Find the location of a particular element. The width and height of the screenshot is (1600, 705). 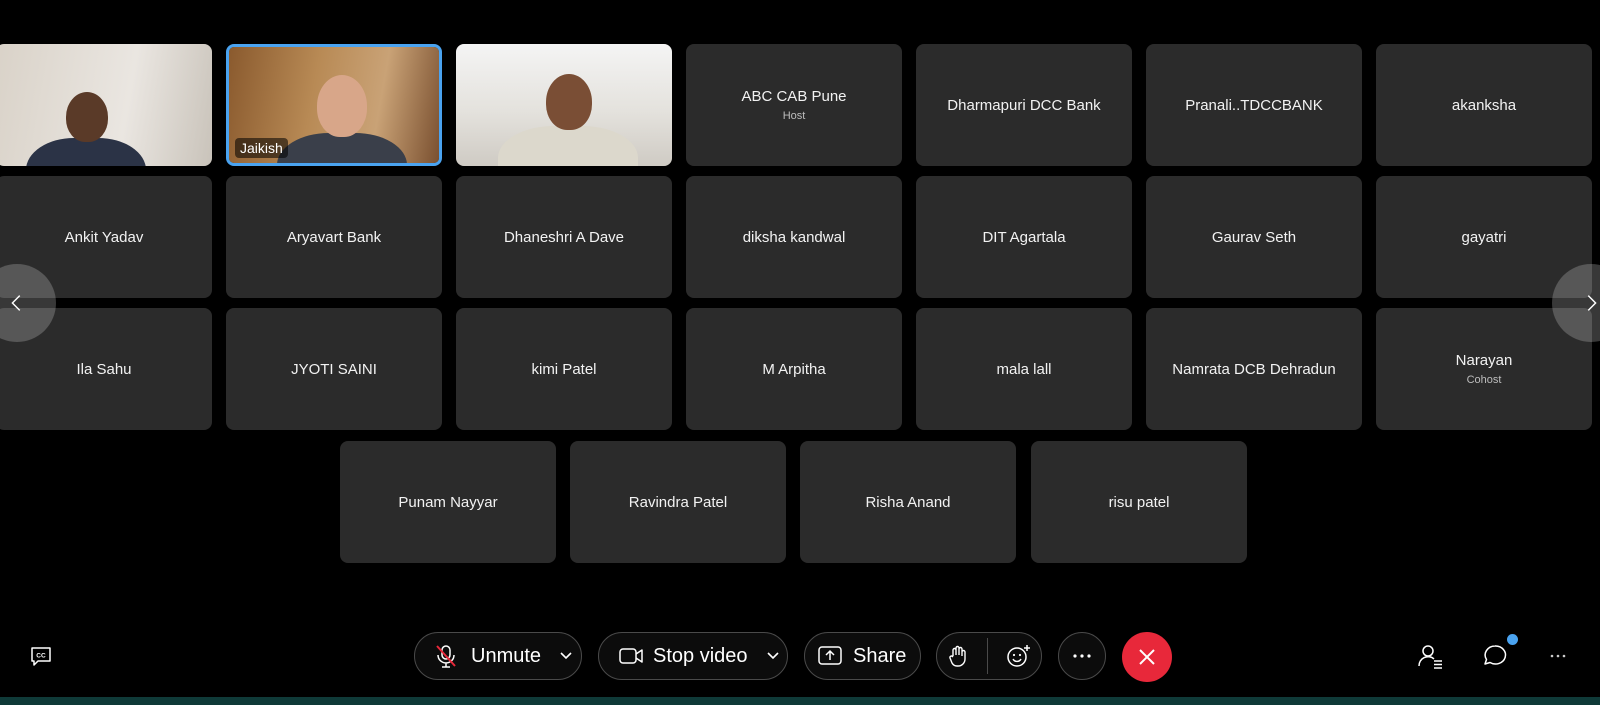

participant-name: Gaurav Seth is located at coordinates (1254, 237).